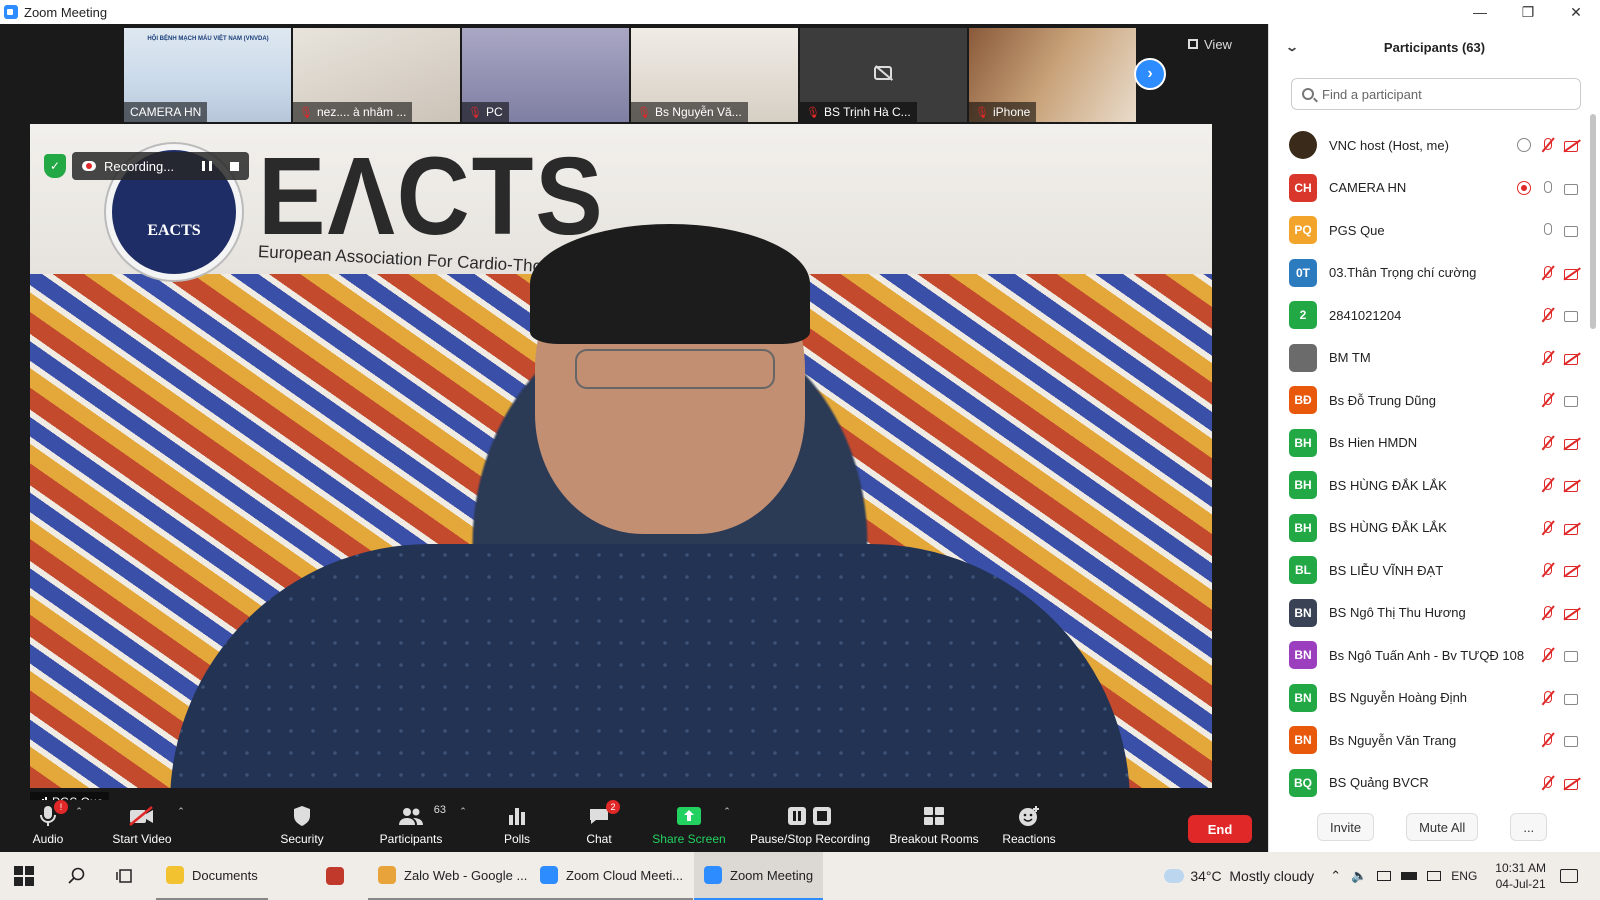 The image size is (1600, 900). I want to click on security-button: Security, so click(302, 826).